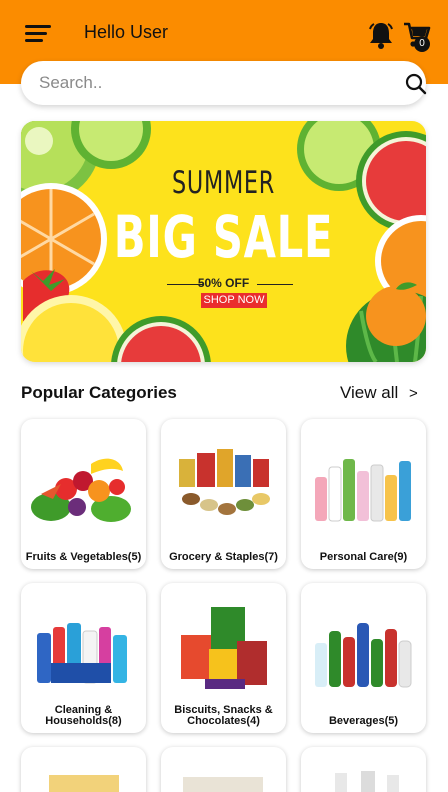  I want to click on section-title: Popular Categories, so click(99, 392).